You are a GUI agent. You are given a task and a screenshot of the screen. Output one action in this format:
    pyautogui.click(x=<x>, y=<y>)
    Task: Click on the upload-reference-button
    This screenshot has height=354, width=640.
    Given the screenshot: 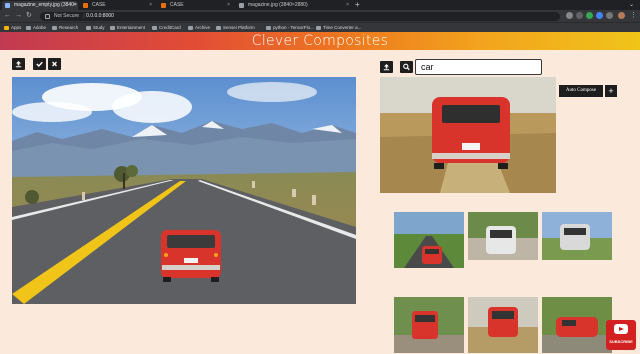 What is the action you would take?
    pyautogui.click(x=386, y=67)
    